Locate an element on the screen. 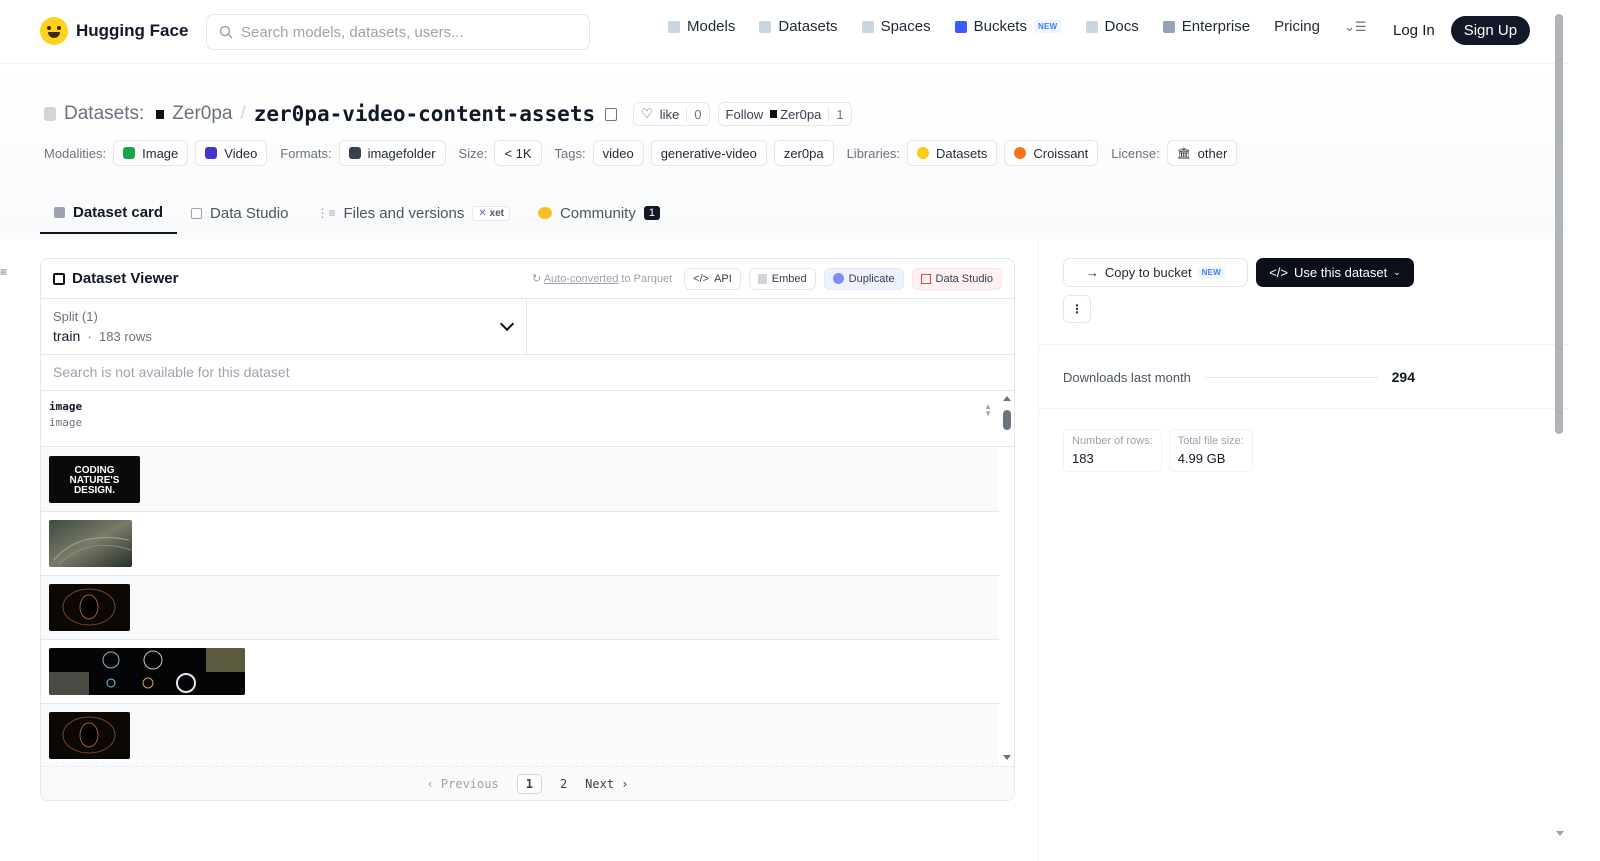 The width and height of the screenshot is (1600, 861). tag-image: Image is located at coordinates (151, 153).